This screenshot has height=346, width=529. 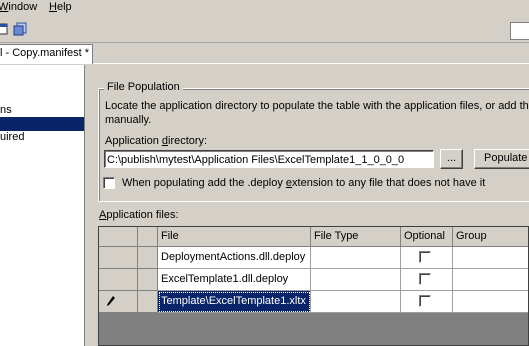 What do you see at coordinates (143, 87) in the screenshot?
I see `file-population-title: File Population` at bounding box center [143, 87].